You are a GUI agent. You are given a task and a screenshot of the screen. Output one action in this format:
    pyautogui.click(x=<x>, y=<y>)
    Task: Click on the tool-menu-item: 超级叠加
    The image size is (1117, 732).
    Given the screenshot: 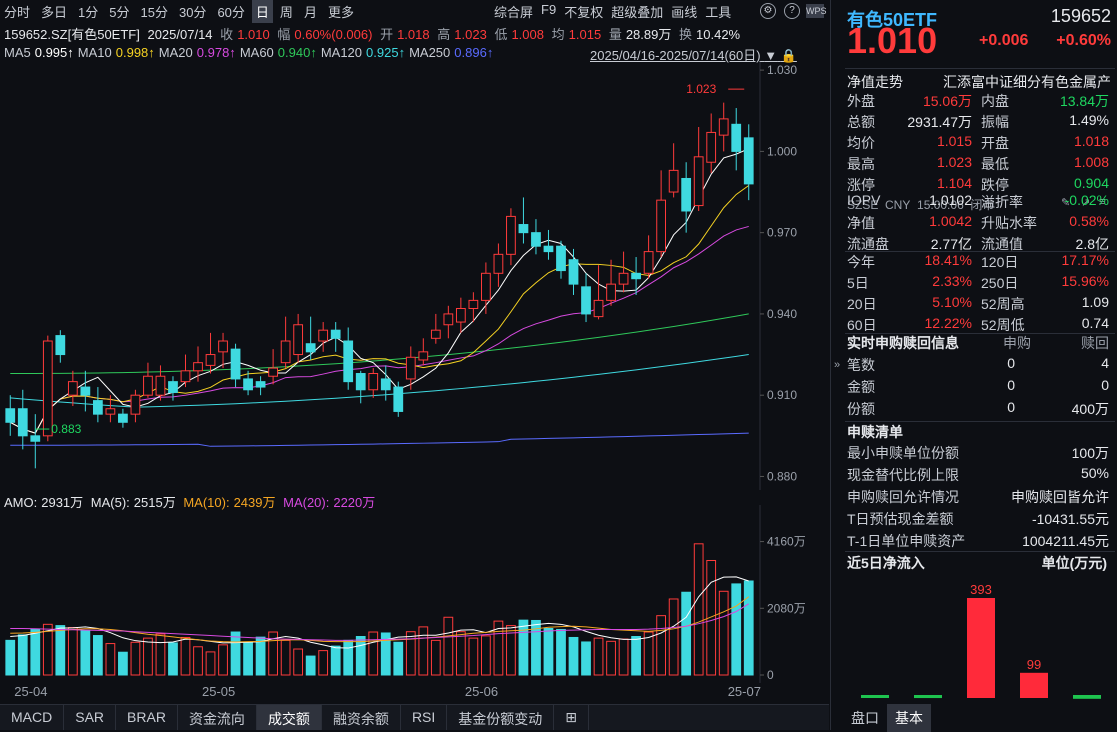 What is the action you would take?
    pyautogui.click(x=637, y=11)
    